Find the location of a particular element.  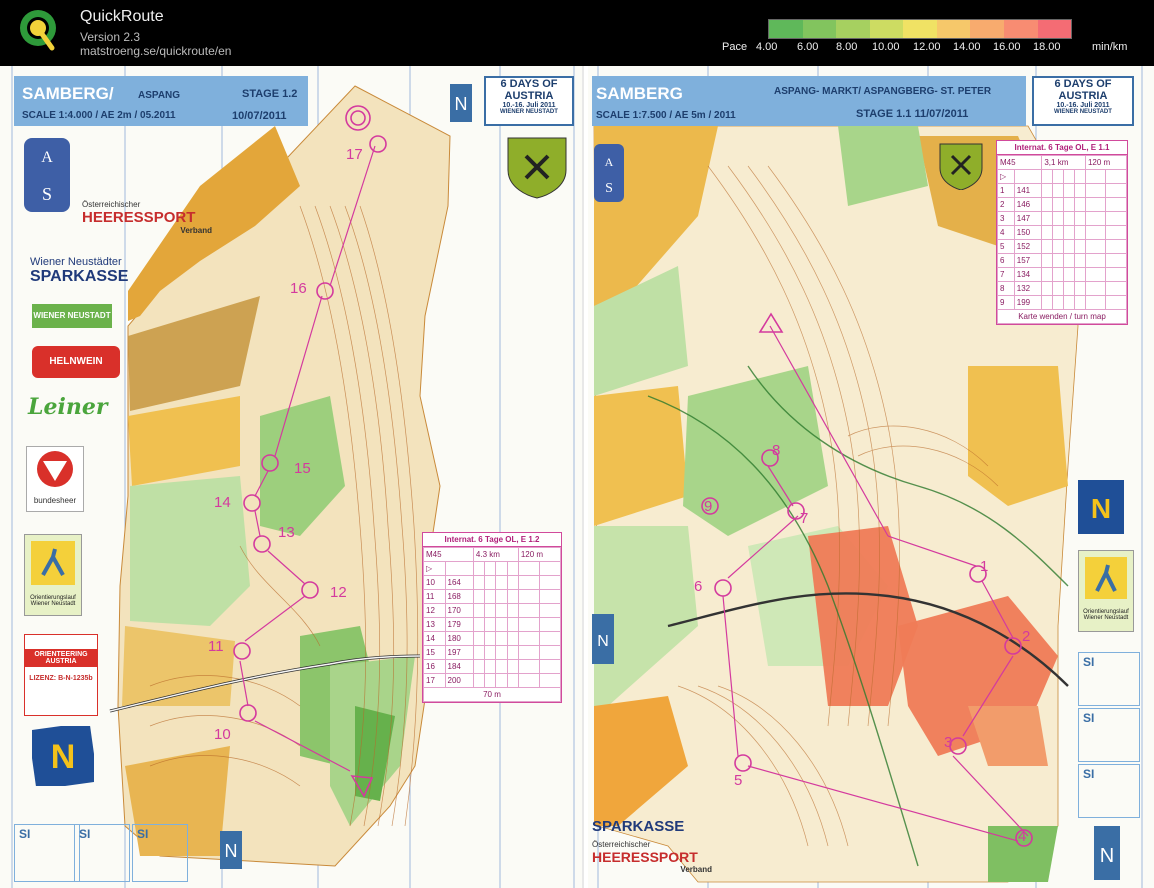

oa: ORIENTEERING AUSTRIA is located at coordinates (61, 658).